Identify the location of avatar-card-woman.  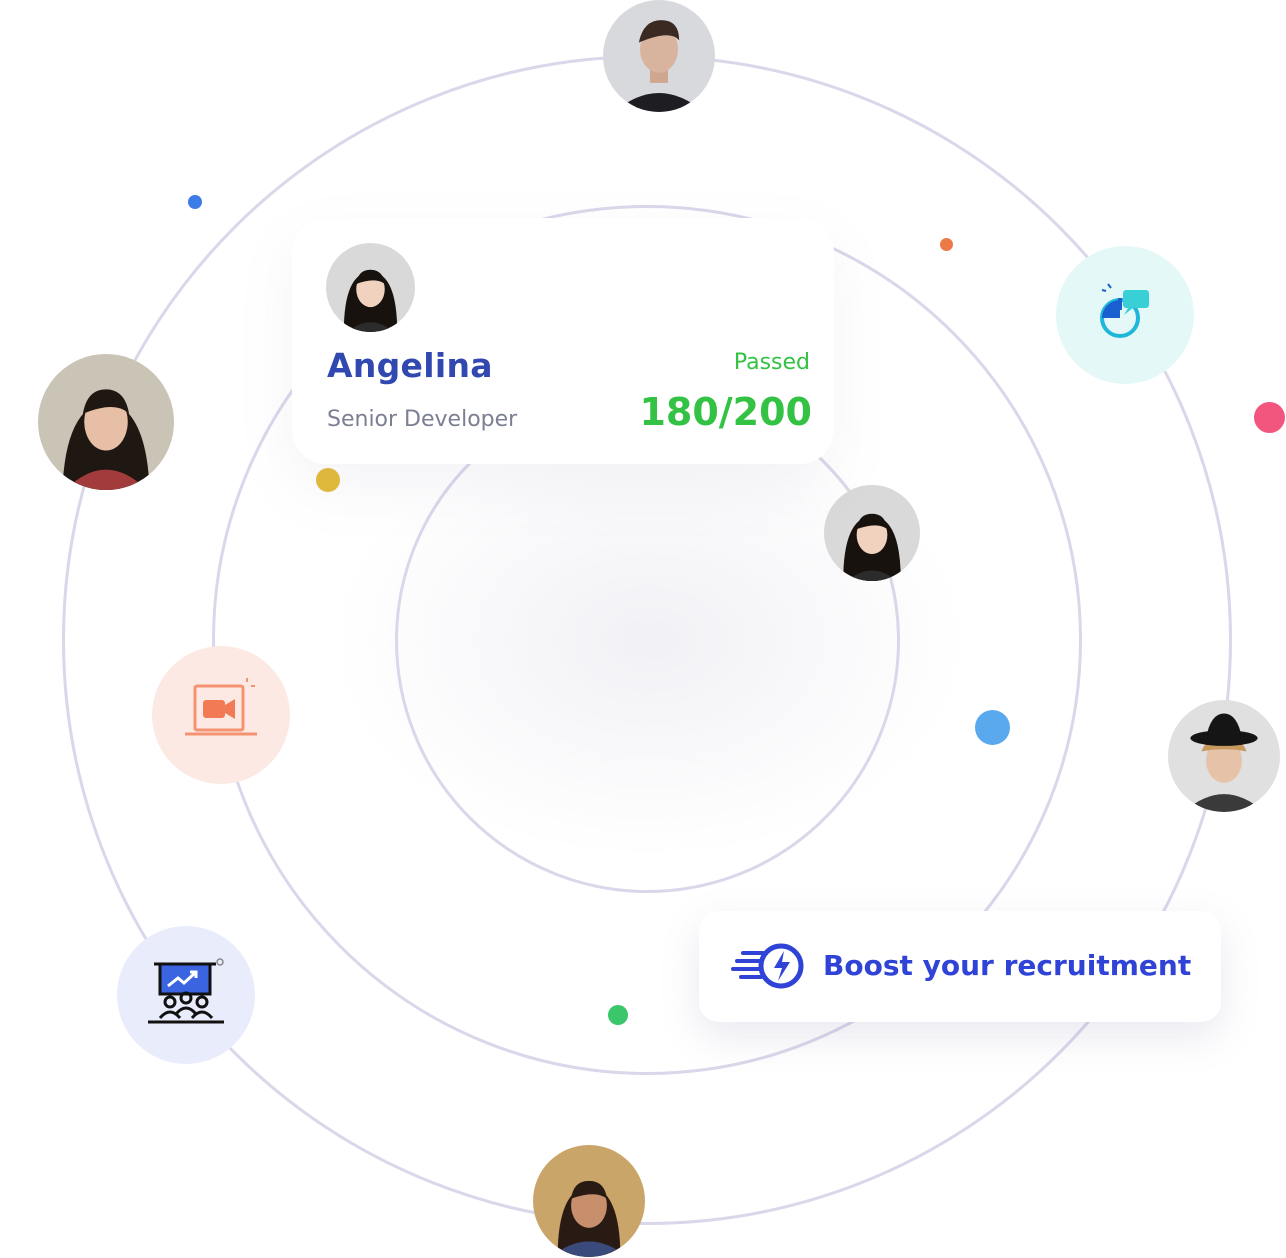
(370, 287).